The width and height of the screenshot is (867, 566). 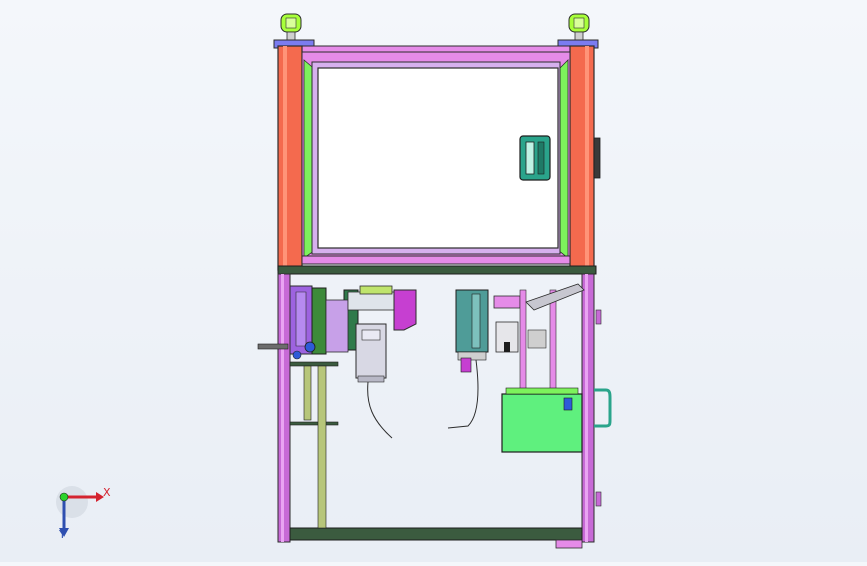 I want to click on table-plate, so click(x=437, y=270).